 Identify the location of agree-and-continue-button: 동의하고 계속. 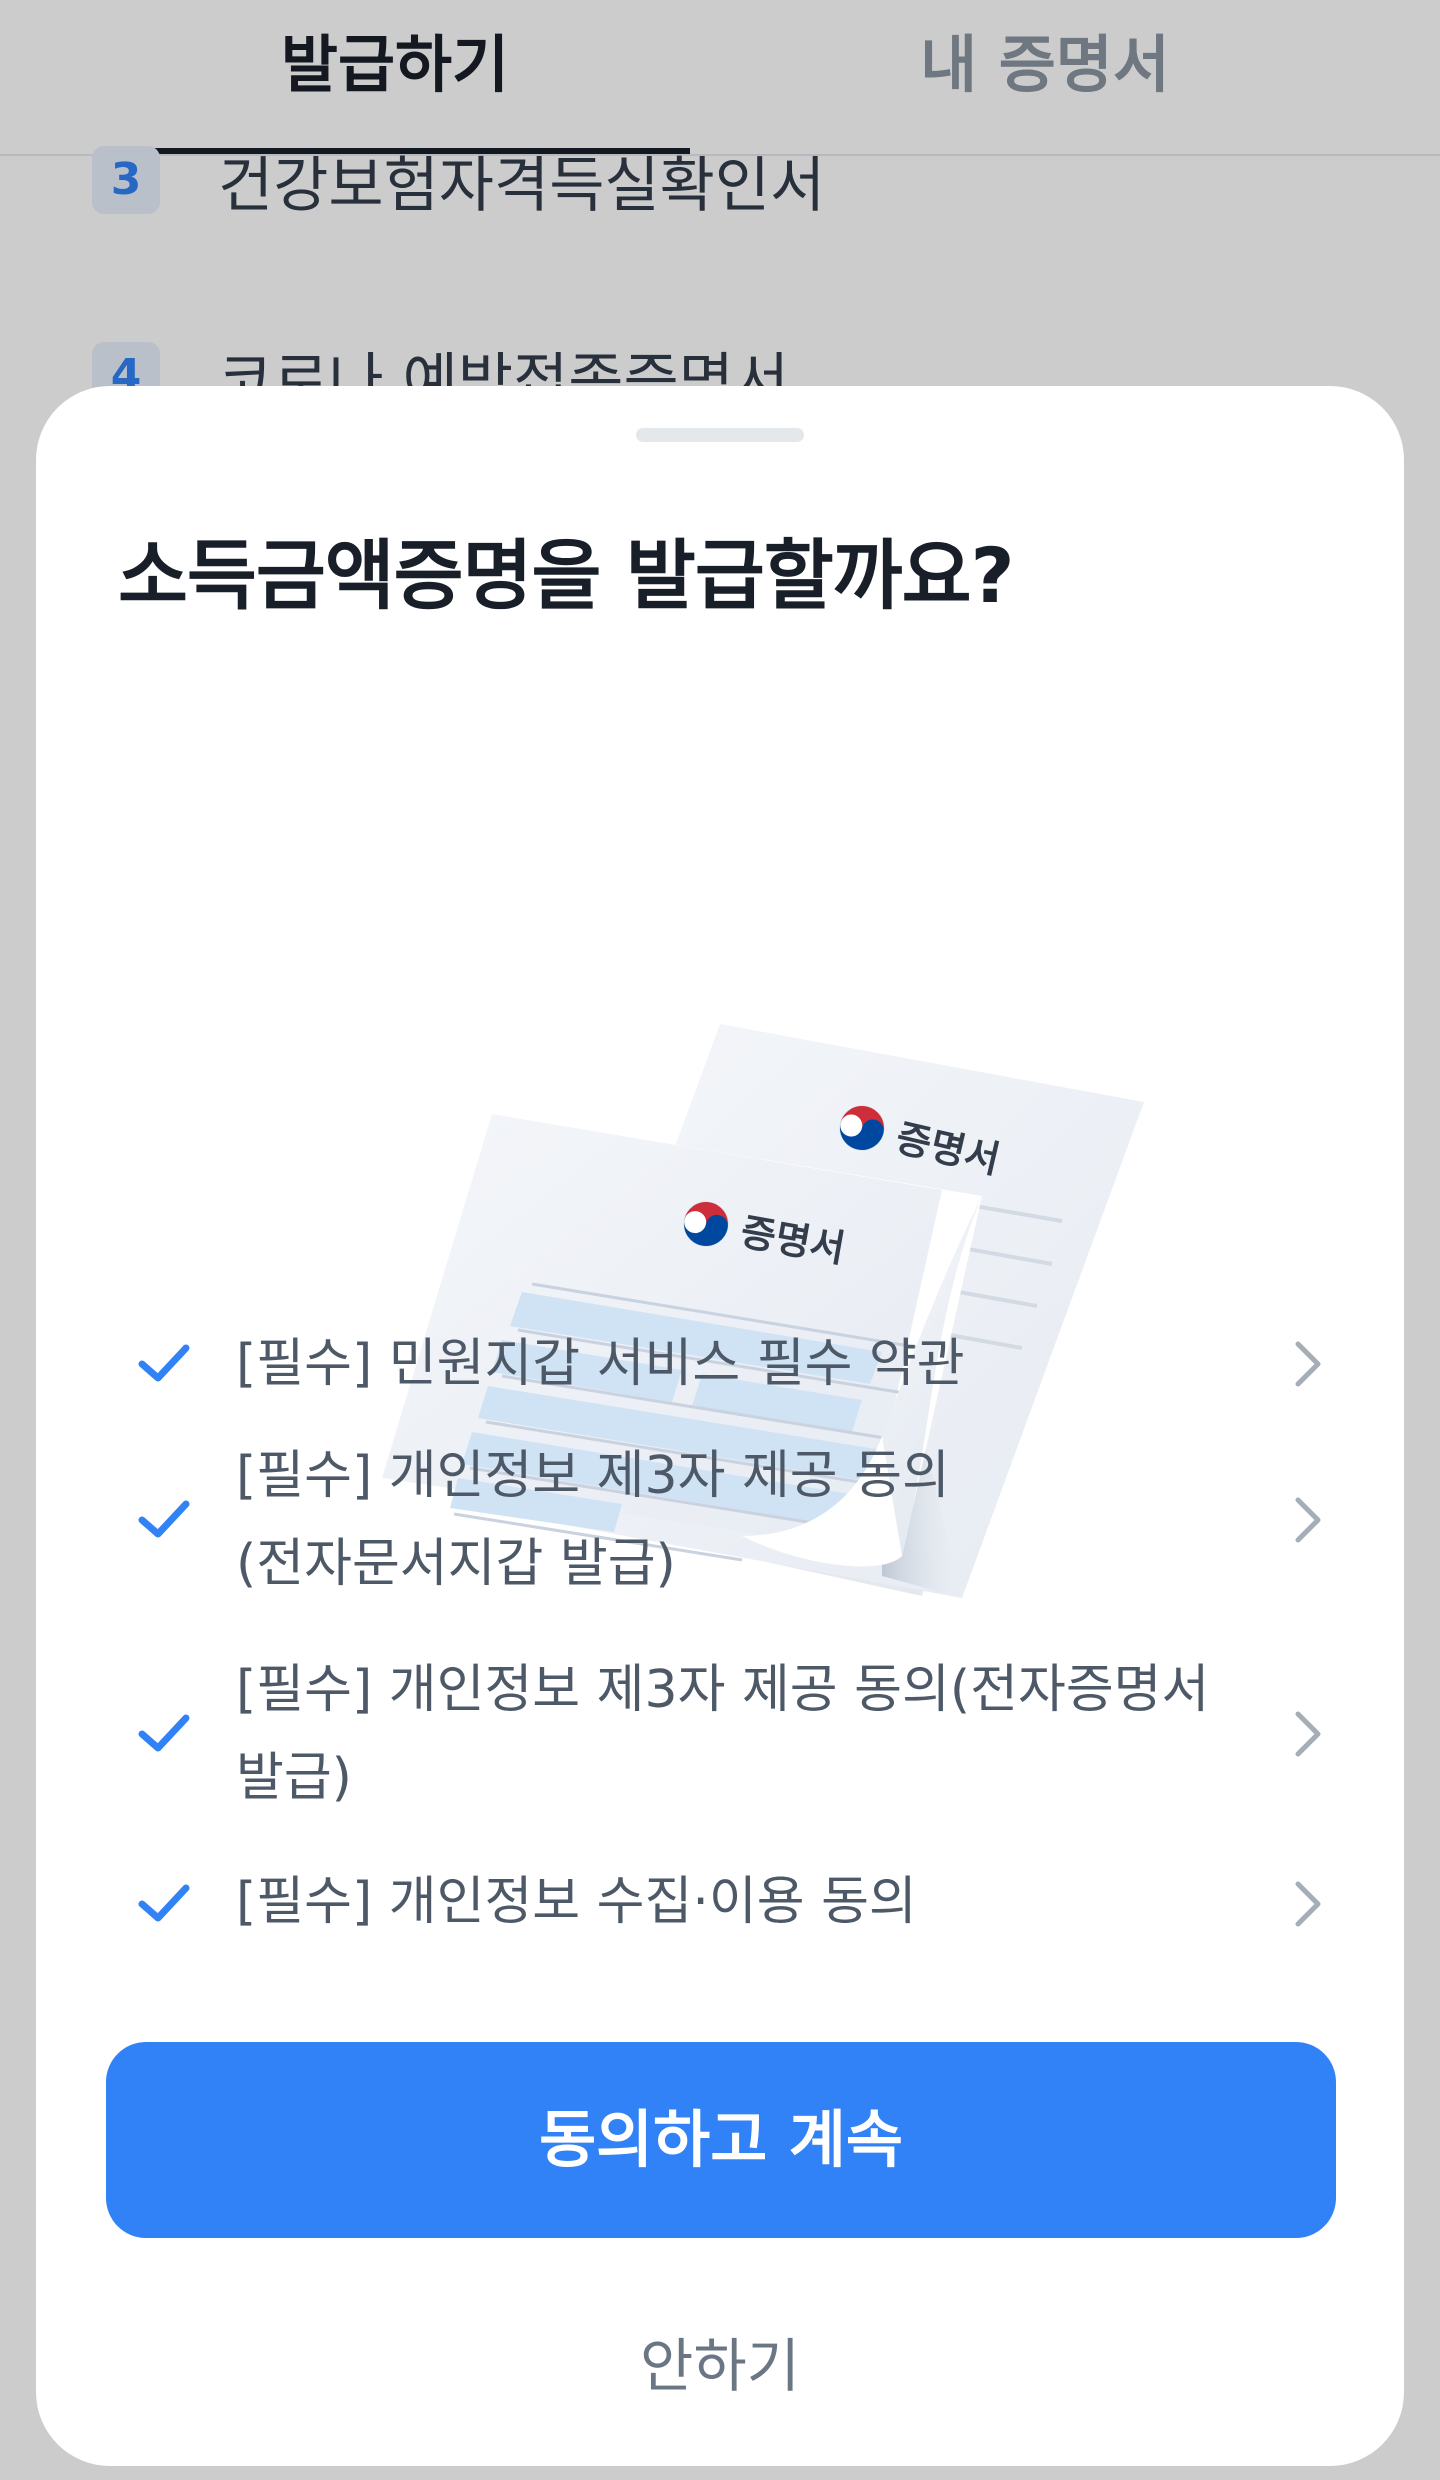
(721, 2140).